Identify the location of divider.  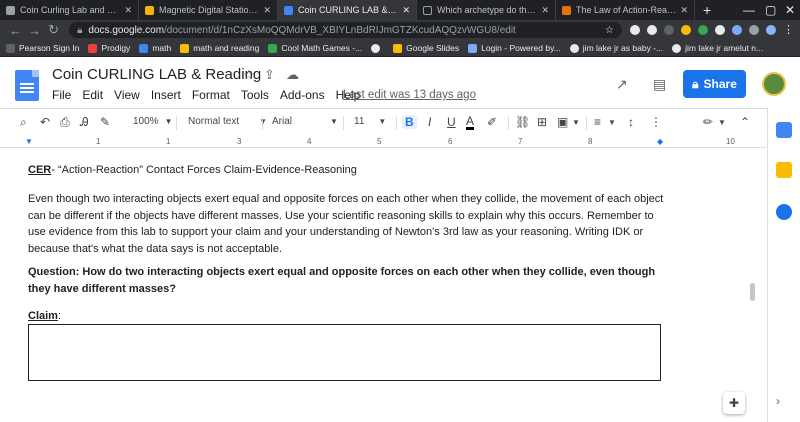
(586, 123).